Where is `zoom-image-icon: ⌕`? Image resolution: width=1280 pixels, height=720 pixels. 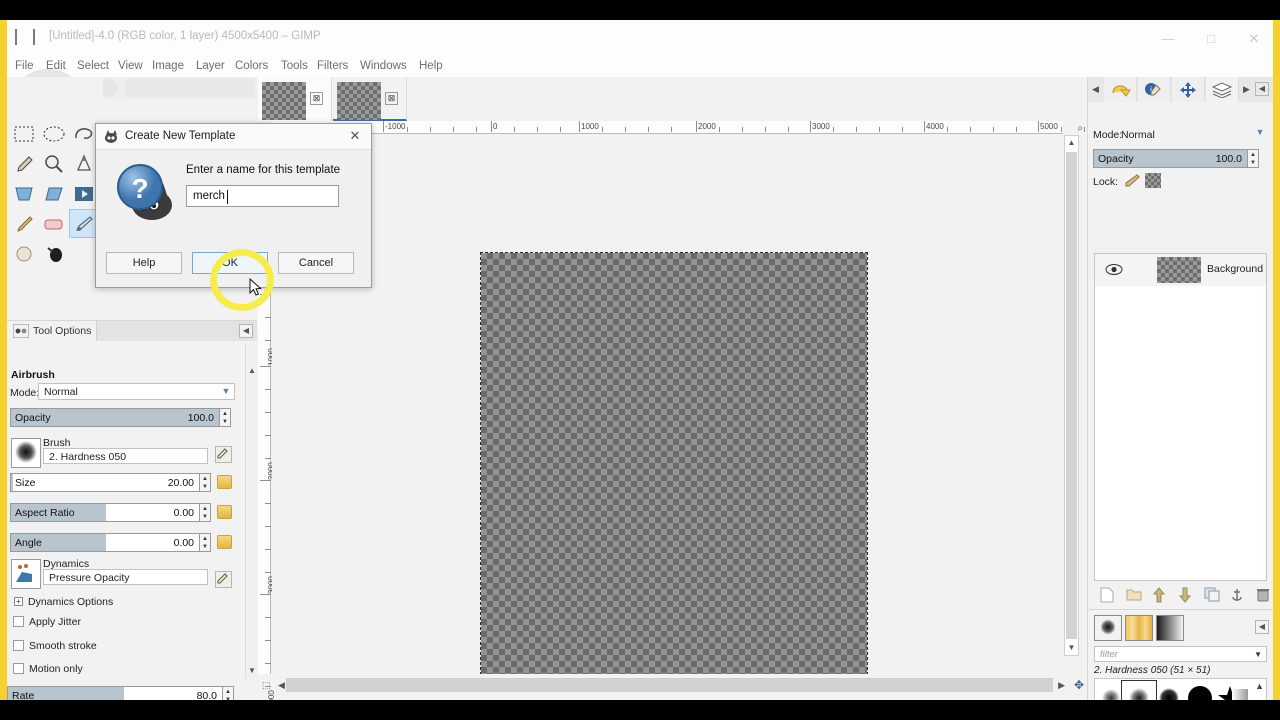 zoom-image-icon: ⌕ is located at coordinates (1080, 128).